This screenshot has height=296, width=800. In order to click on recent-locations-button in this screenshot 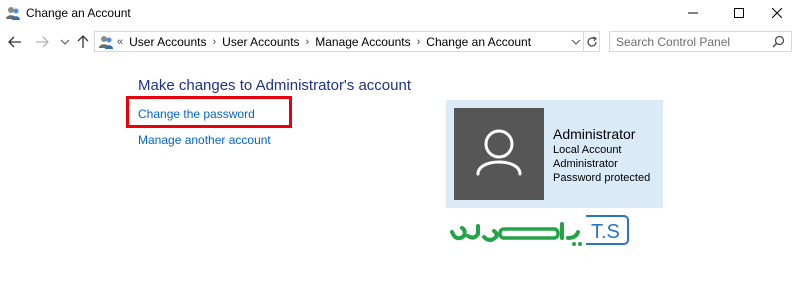, I will do `click(65, 42)`.